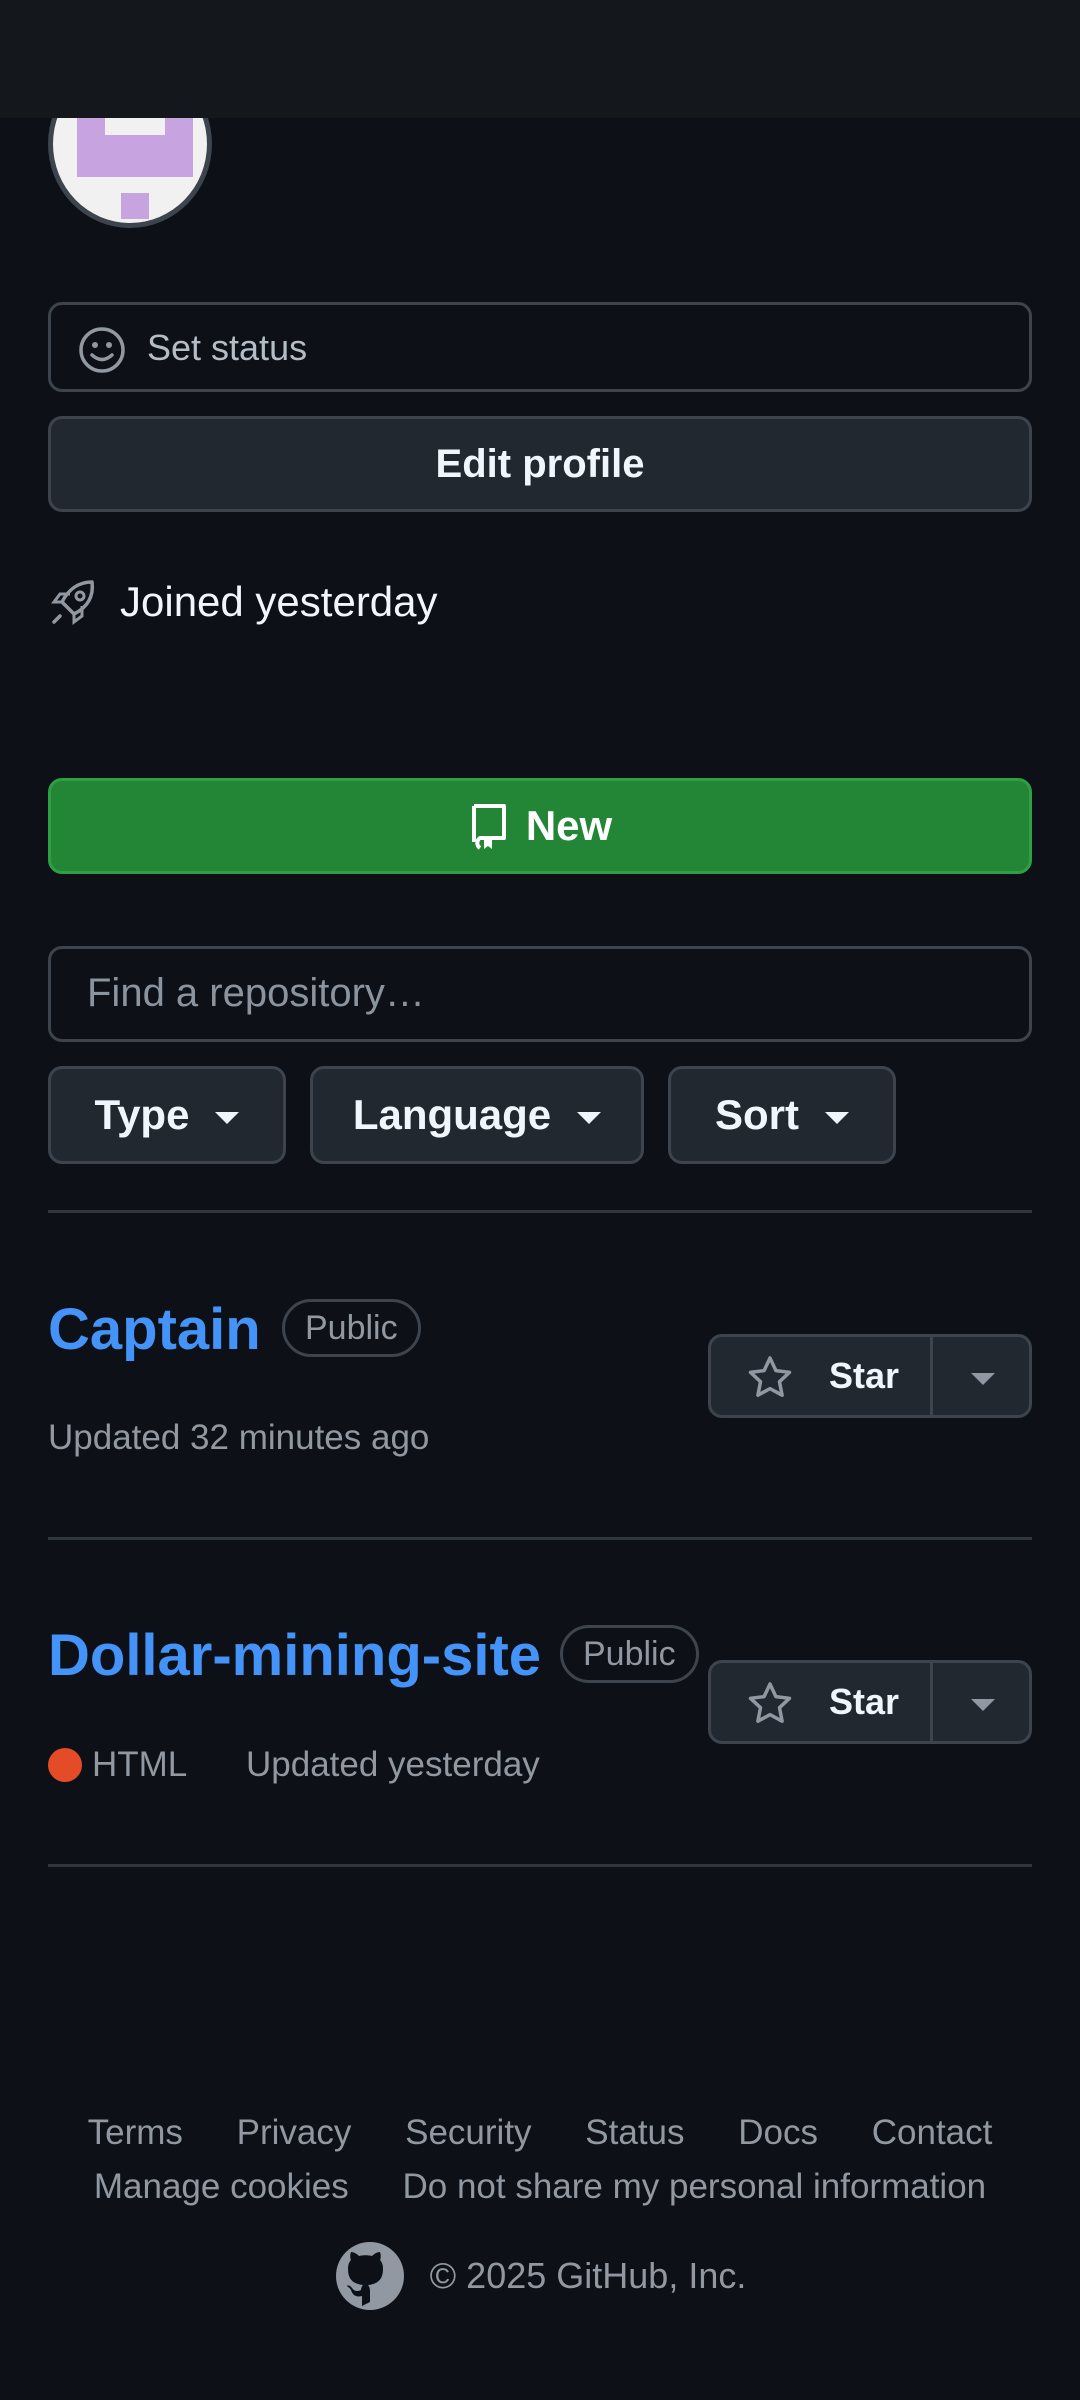 The image size is (1080, 2400). What do you see at coordinates (279, 601) in the screenshot?
I see `joined-label: Joined yesterday` at bounding box center [279, 601].